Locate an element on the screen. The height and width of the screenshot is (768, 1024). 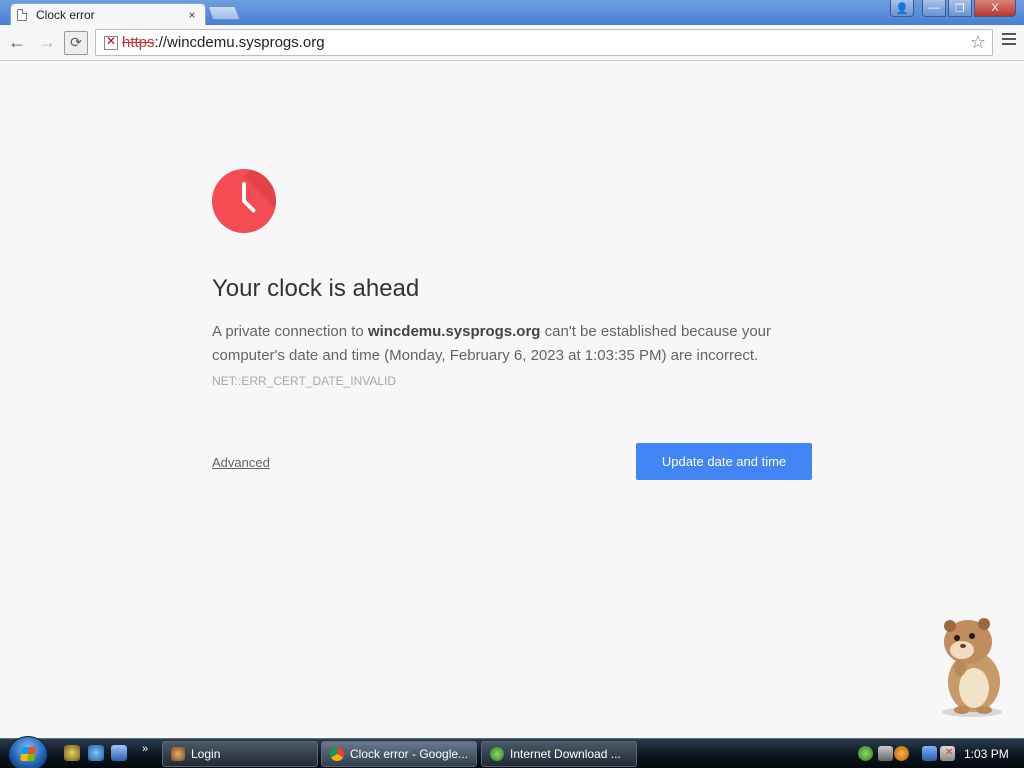
restore-button: ❐ is located at coordinates (960, 8).